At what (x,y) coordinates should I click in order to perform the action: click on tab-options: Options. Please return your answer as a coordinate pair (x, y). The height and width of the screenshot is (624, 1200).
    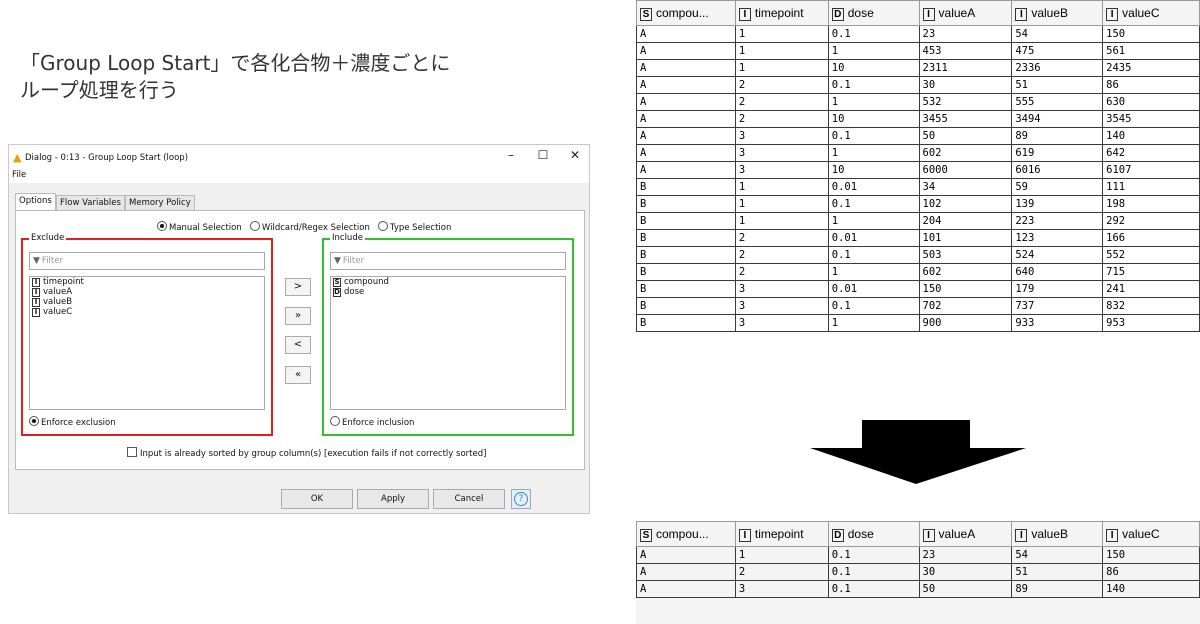
    Looking at the image, I should click on (35, 201).